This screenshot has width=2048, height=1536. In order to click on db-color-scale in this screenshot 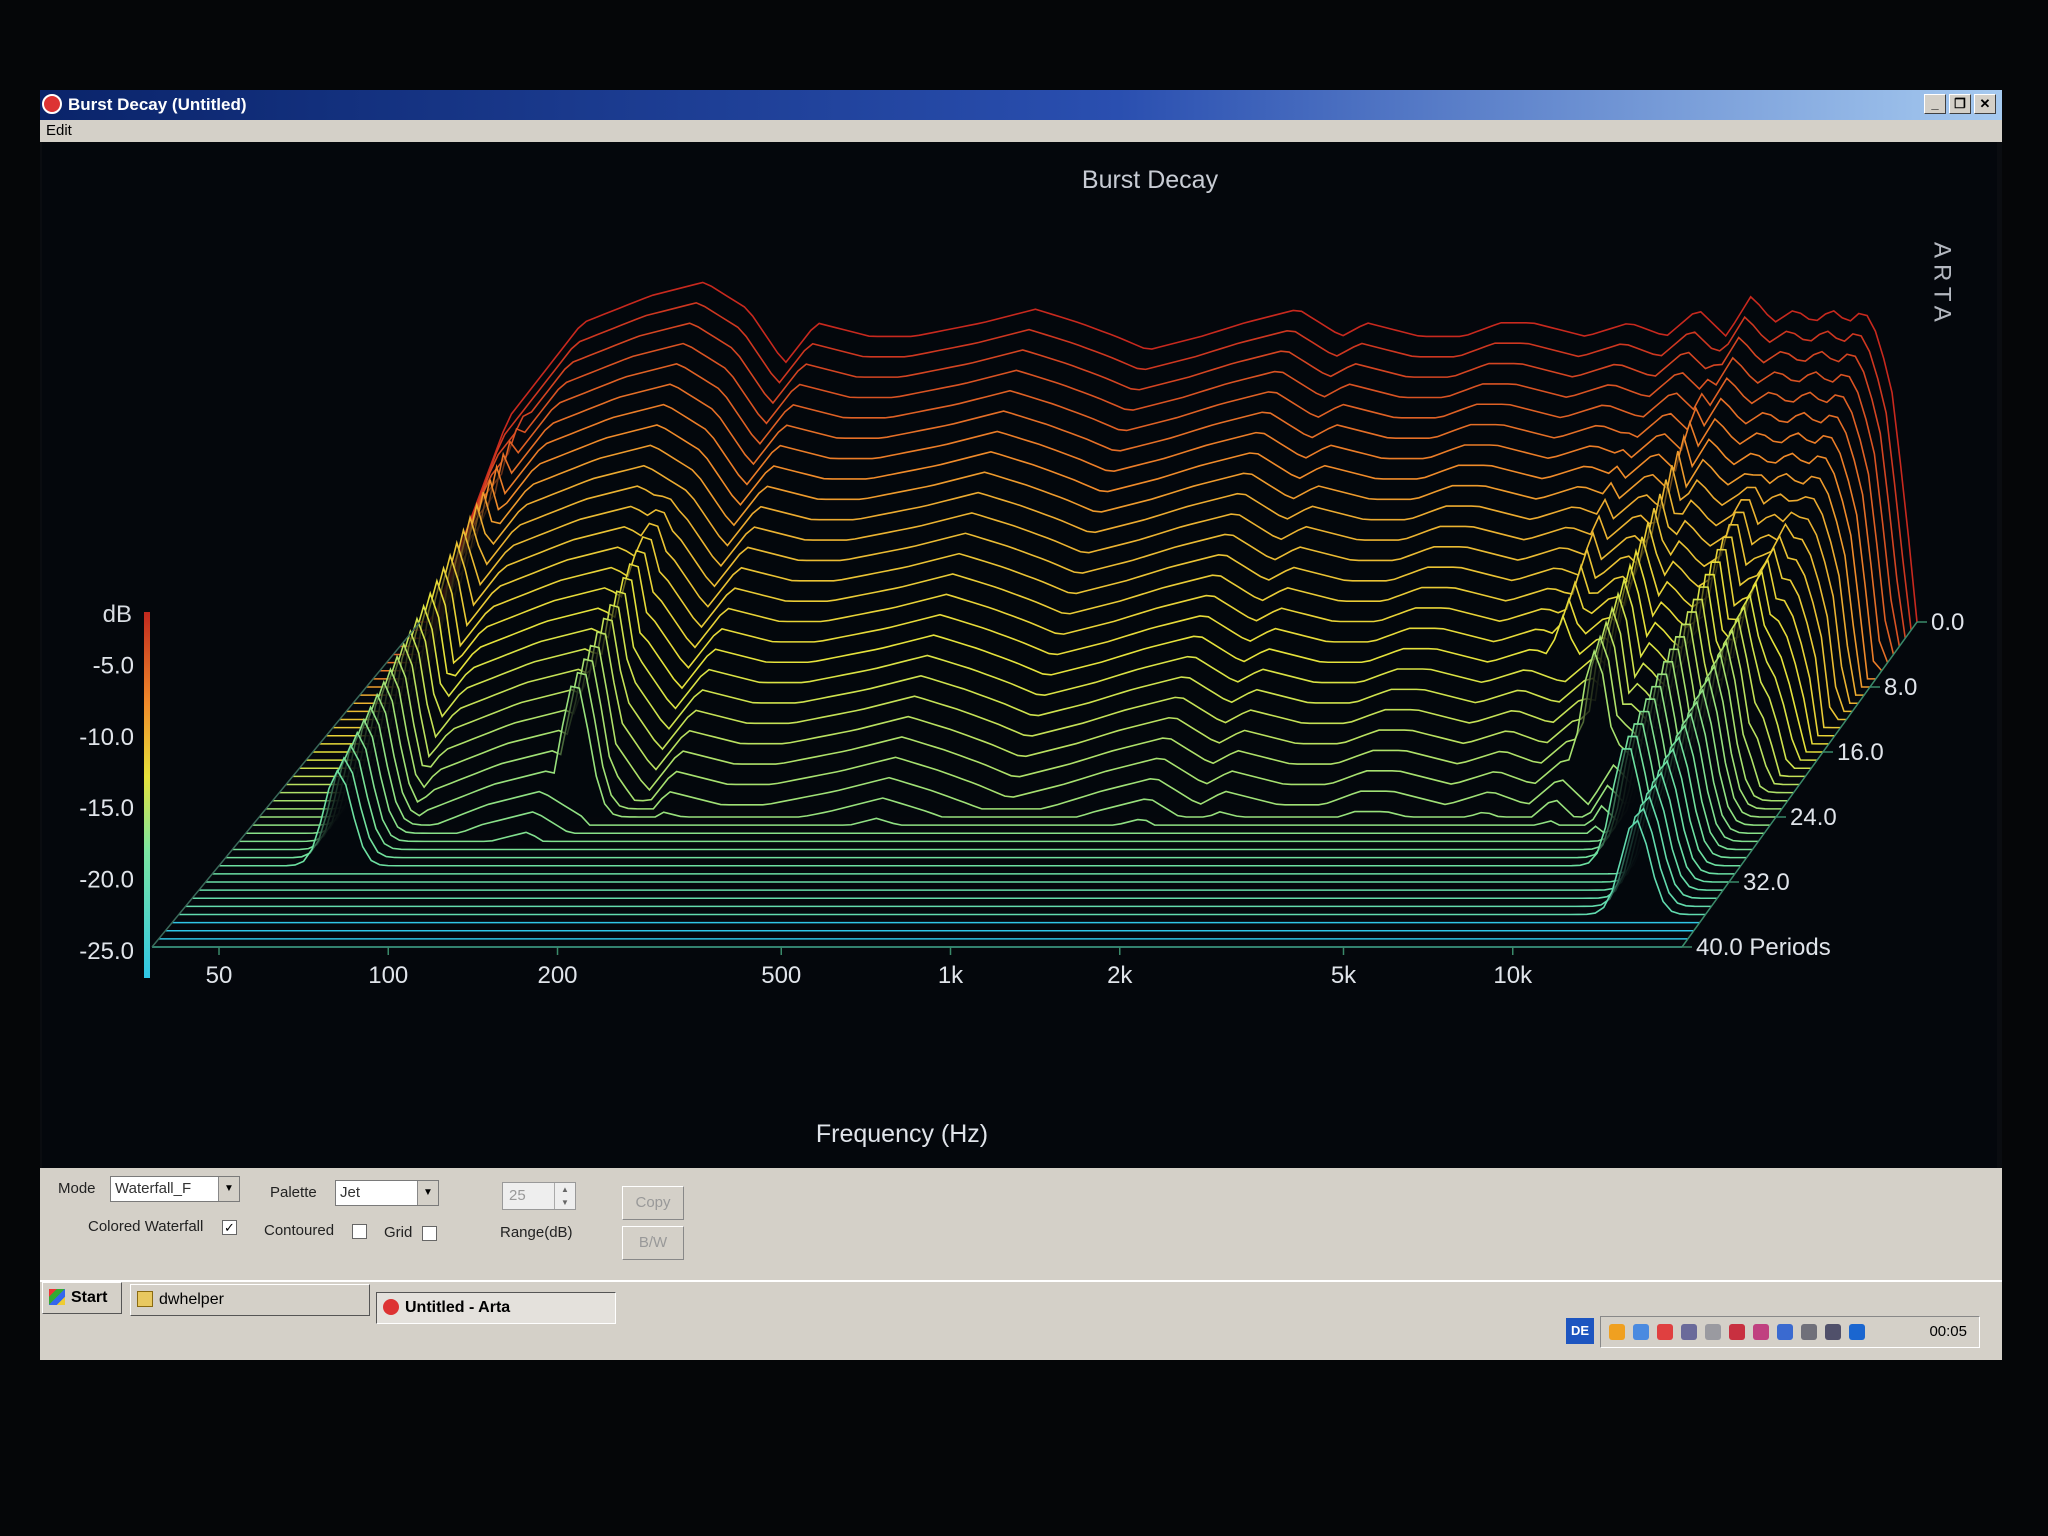, I will do `click(147, 795)`.